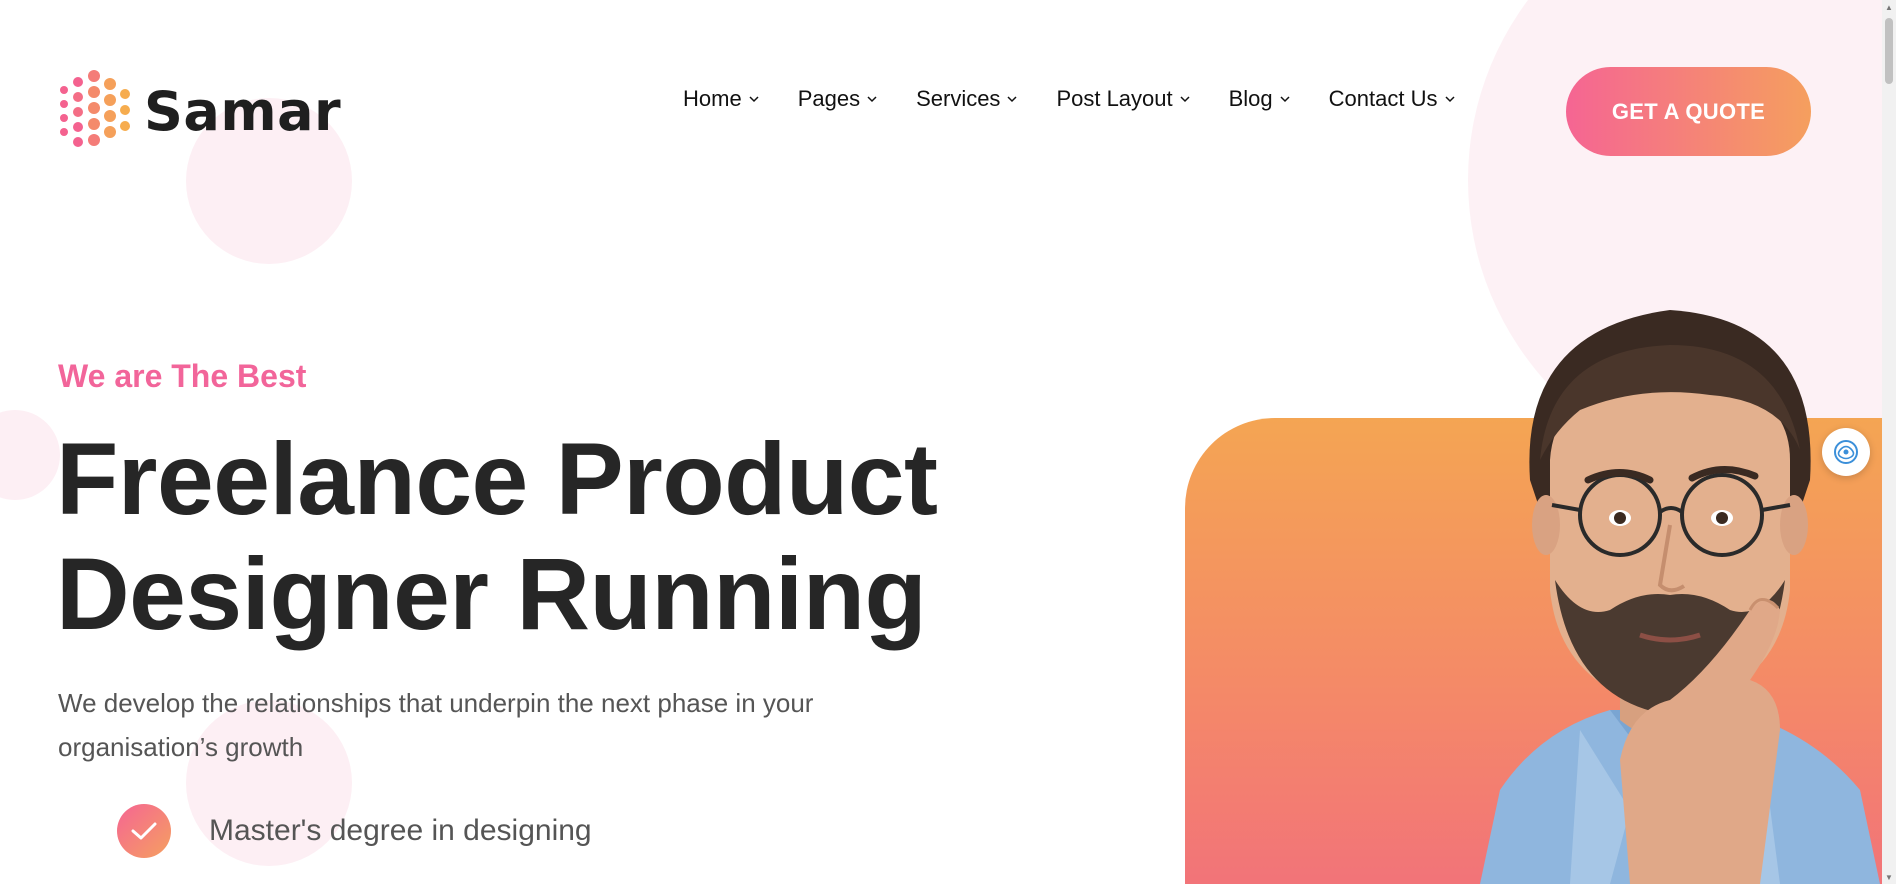  I want to click on scroll-down-arrow-icon: ▼, so click(1889, 877).